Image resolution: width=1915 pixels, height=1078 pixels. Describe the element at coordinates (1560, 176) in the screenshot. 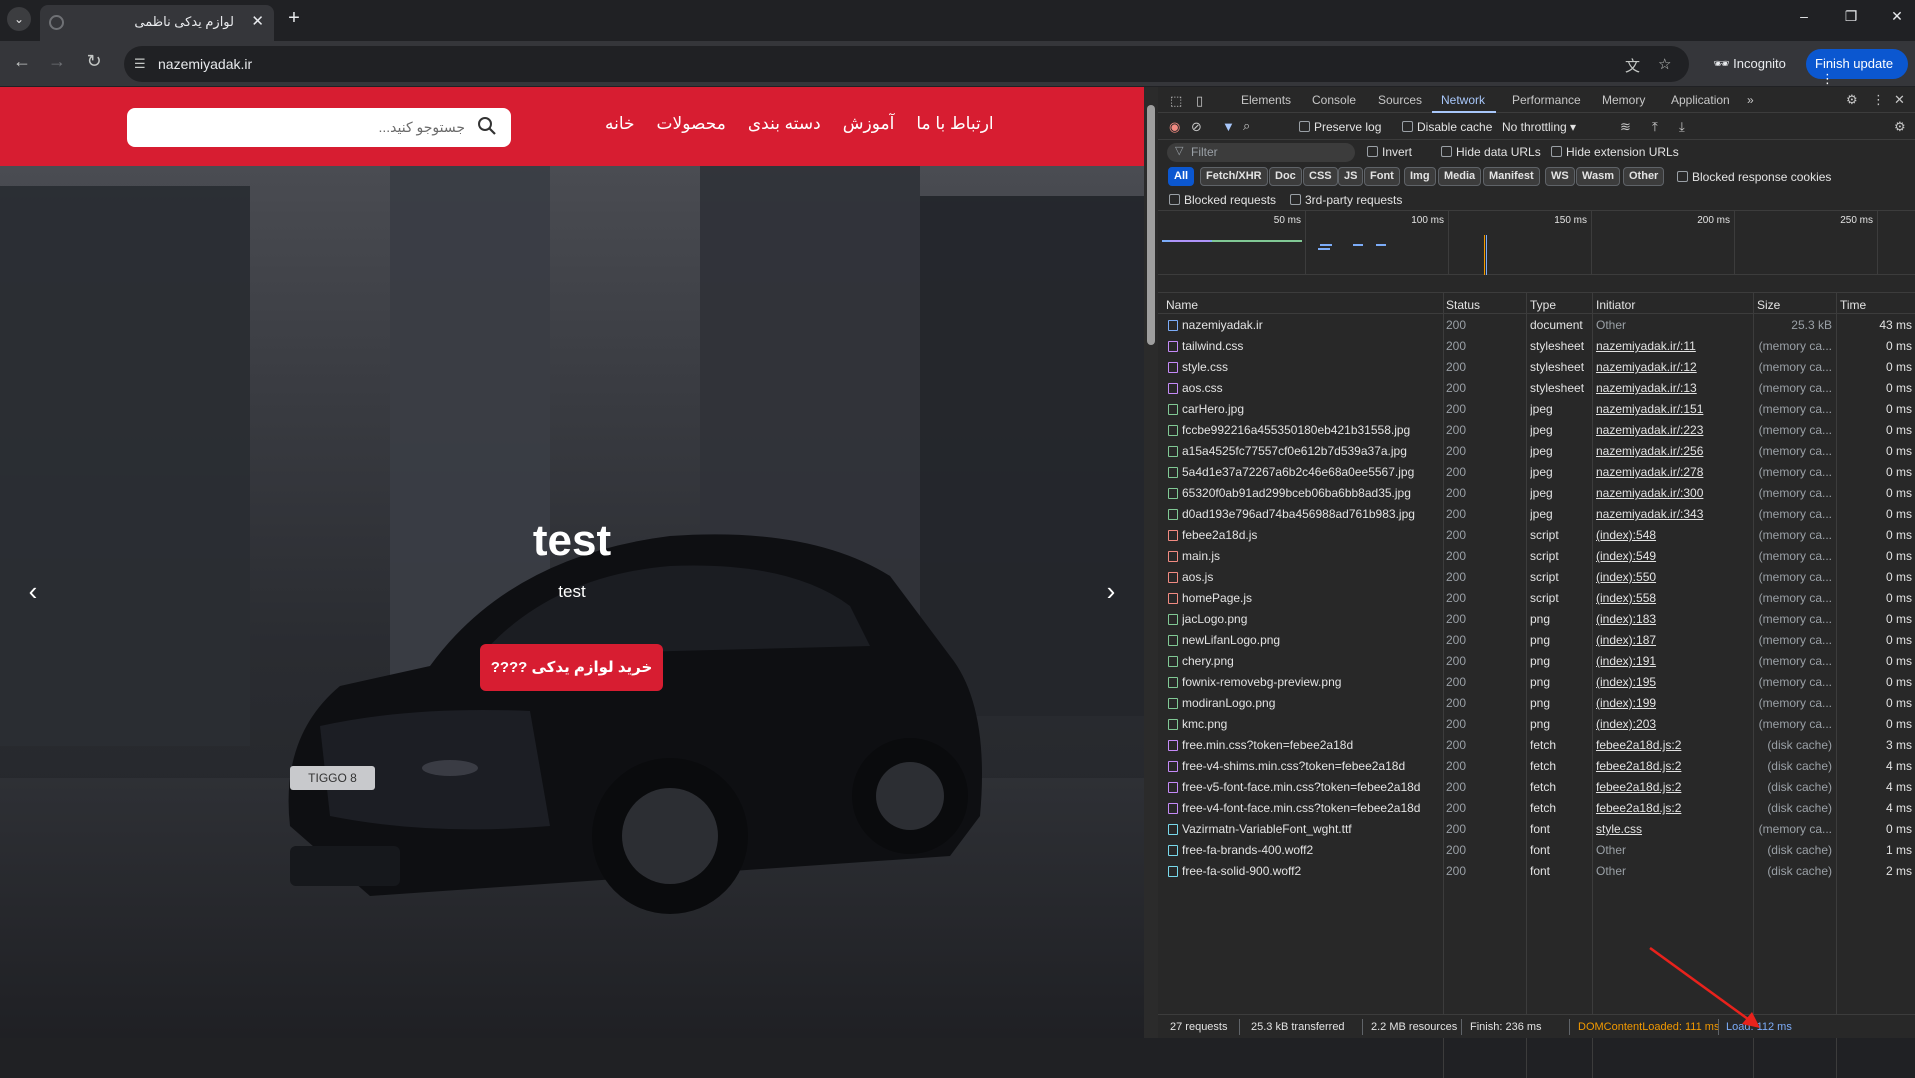

I see `type-filter-ws: WS` at that location.